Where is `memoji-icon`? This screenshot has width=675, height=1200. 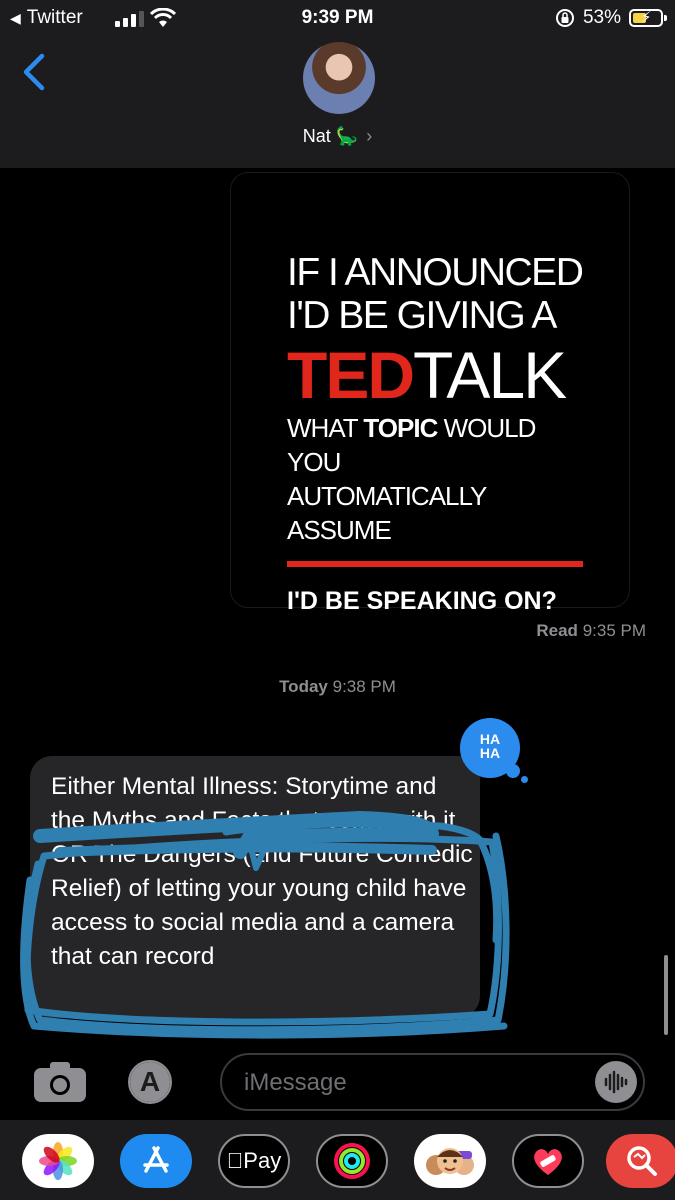
memoji-icon is located at coordinates (450, 1161).